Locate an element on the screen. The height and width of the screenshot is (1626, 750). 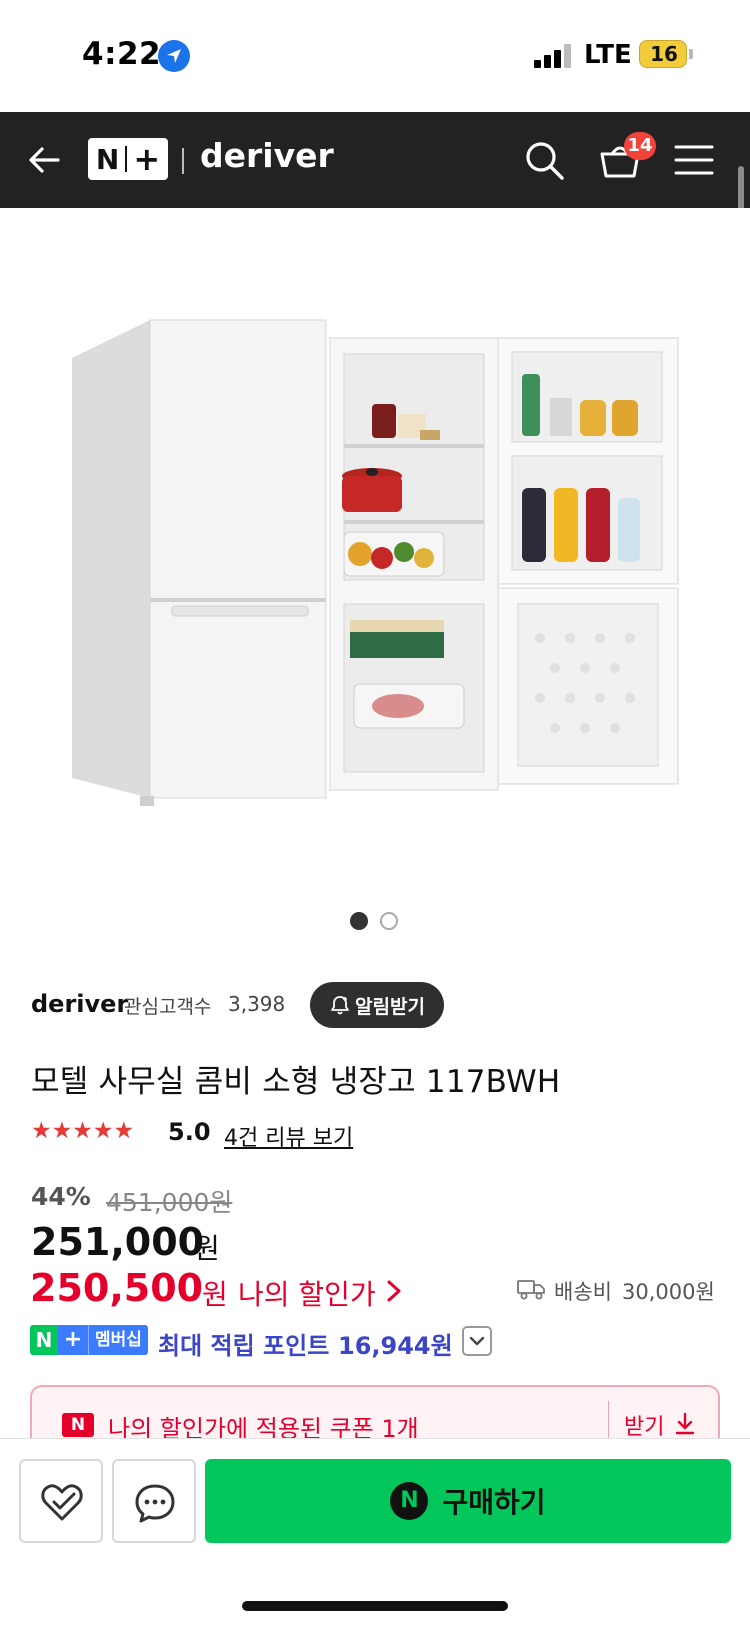
naver-plus-logo: N + is located at coordinates (128, 159).